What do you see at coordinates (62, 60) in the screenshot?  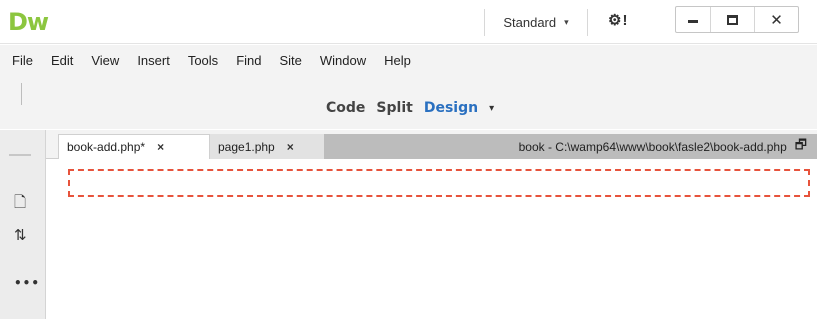 I see `menu-edit: Edit` at bounding box center [62, 60].